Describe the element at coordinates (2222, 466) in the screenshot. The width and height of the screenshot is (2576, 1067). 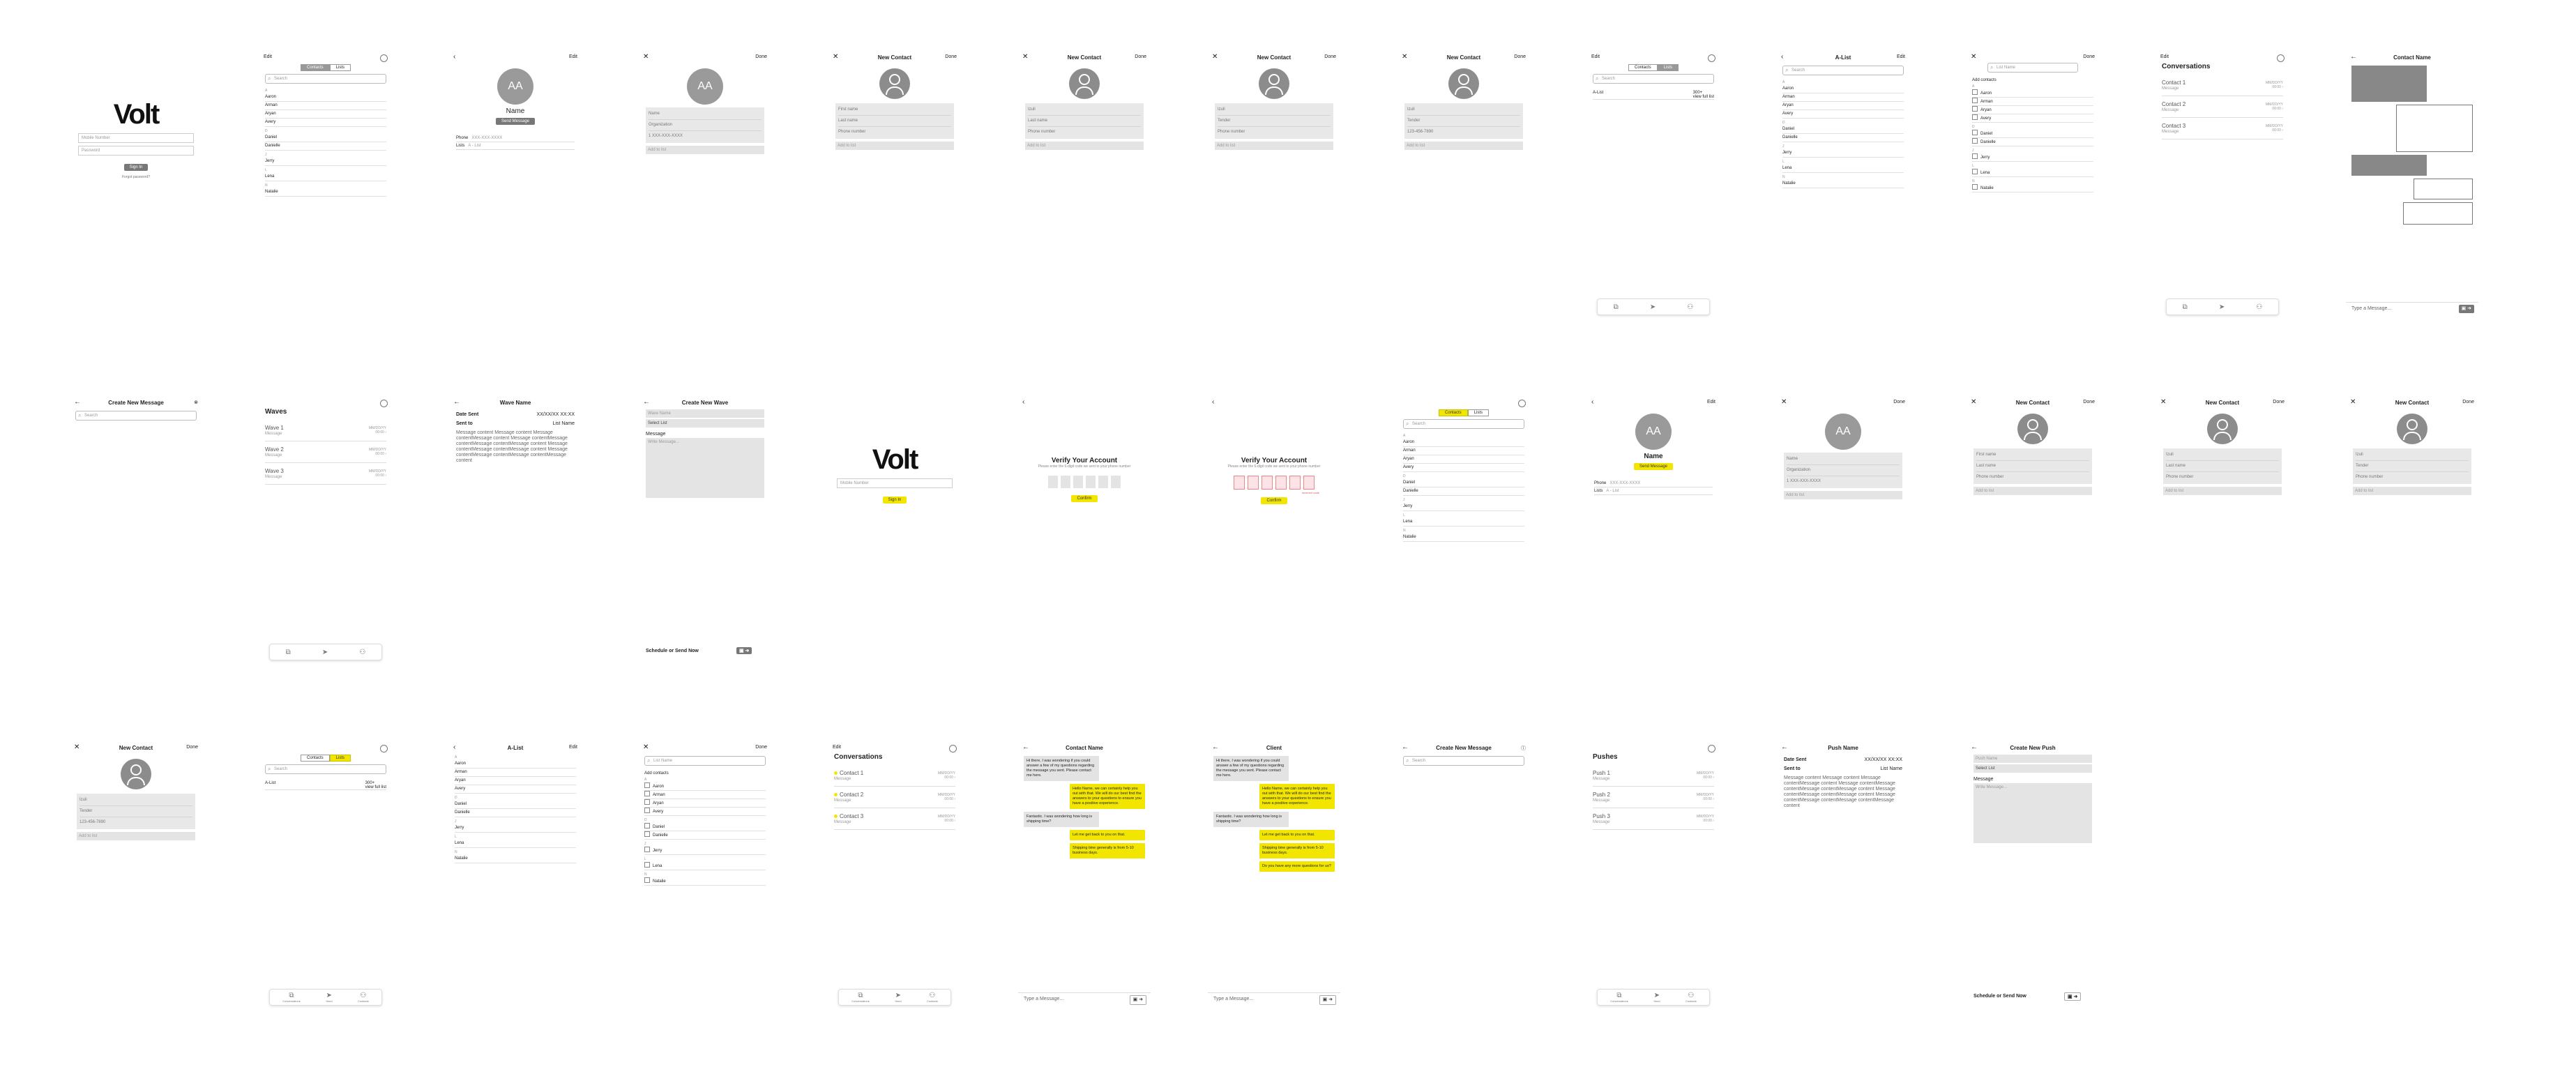
I see `contact-form: Izuli Last name Phone number` at that location.